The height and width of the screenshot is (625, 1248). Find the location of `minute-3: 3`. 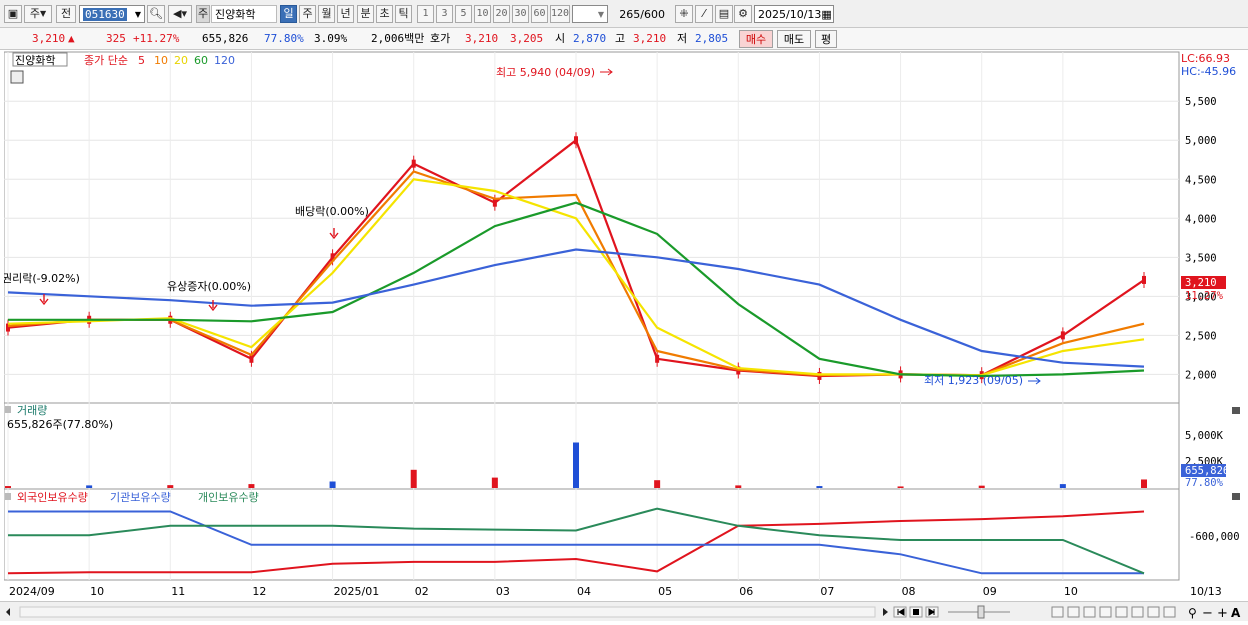

minute-3: 3 is located at coordinates (444, 14).